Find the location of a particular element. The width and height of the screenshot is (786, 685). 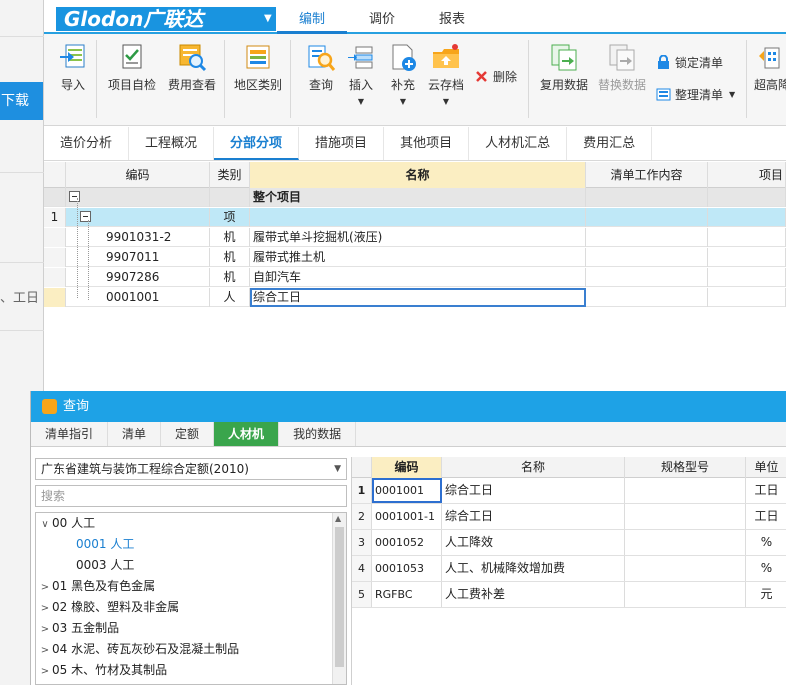

delete-button: 删除 is located at coordinates (495, 76).